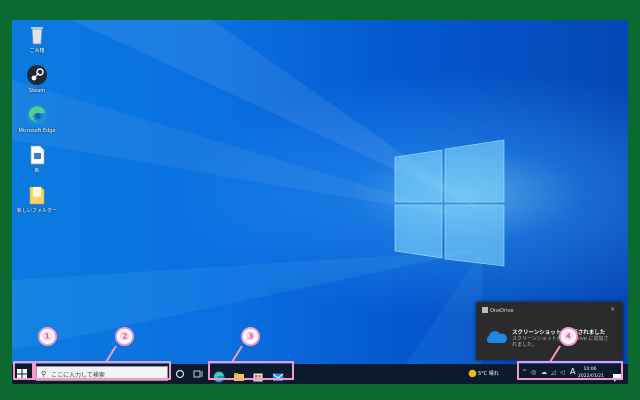 The image size is (640, 400). I want to click on desktop-icon-steam: Steam, so click(37, 79).